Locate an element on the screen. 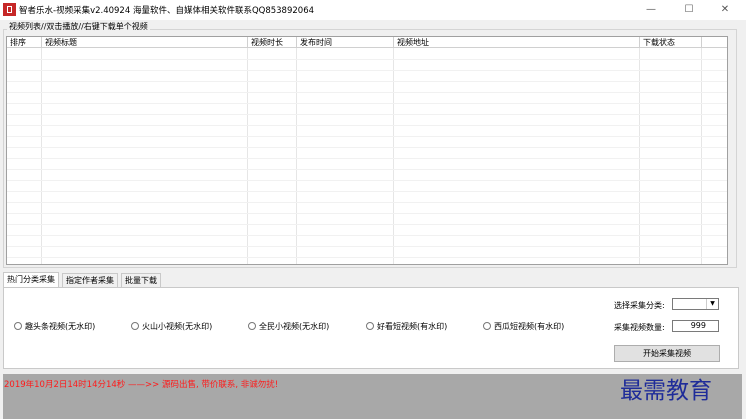 Image resolution: width=746 pixels, height=419 pixels. radio-haokan: 好看短视频(有水印) is located at coordinates (406, 326).